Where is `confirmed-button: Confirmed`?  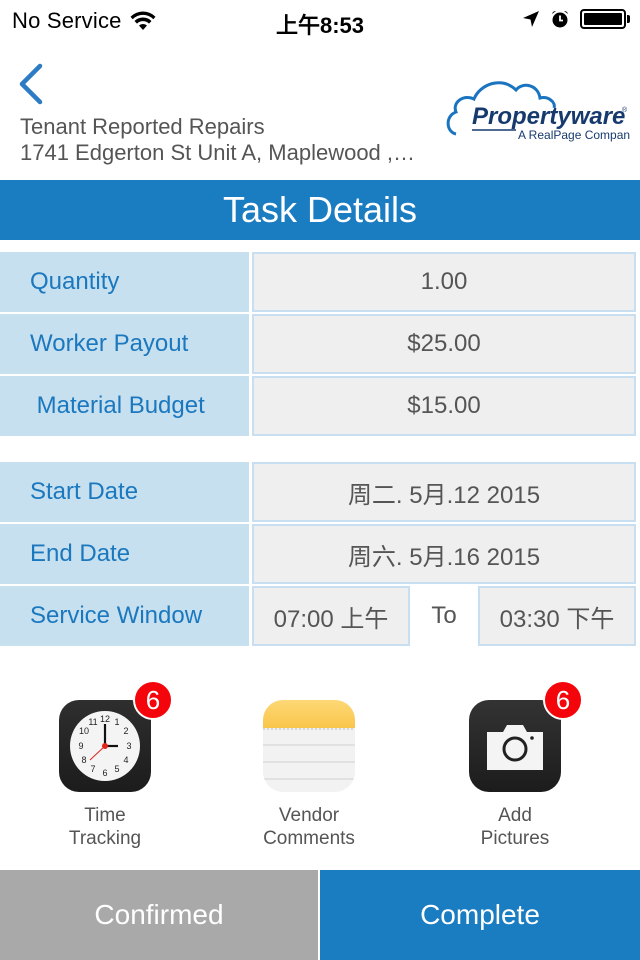
confirmed-button: Confirmed is located at coordinates (159, 915).